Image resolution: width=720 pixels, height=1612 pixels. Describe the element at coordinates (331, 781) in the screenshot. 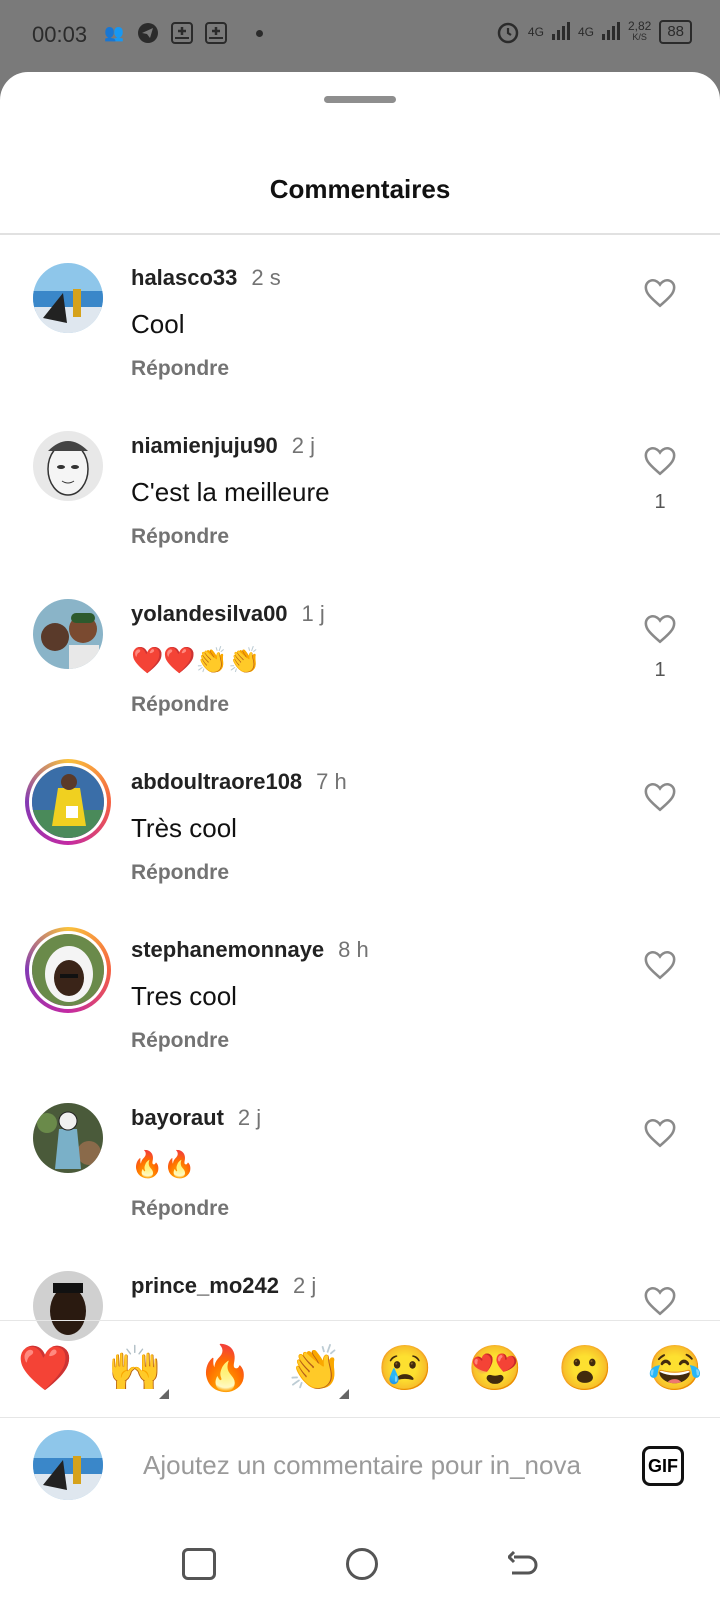

I see `comment-time: 7 h` at that location.